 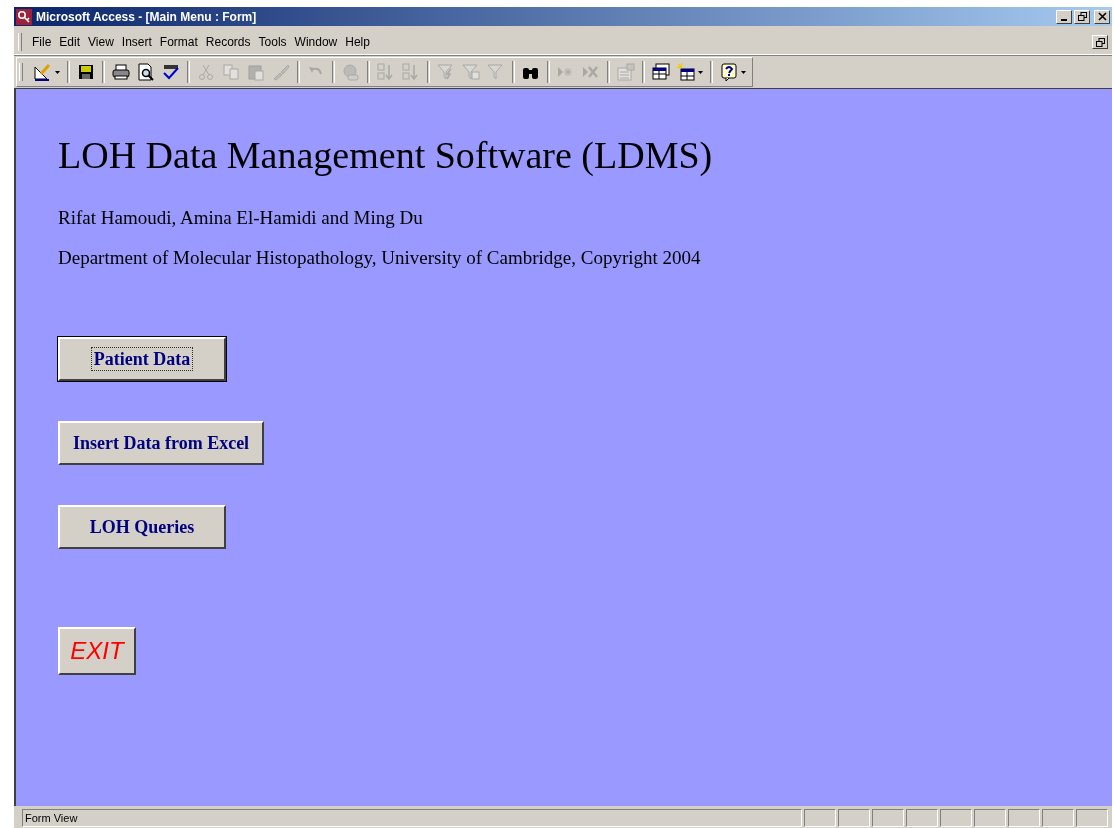 What do you see at coordinates (690, 72) in the screenshot?
I see `new-object-icon` at bounding box center [690, 72].